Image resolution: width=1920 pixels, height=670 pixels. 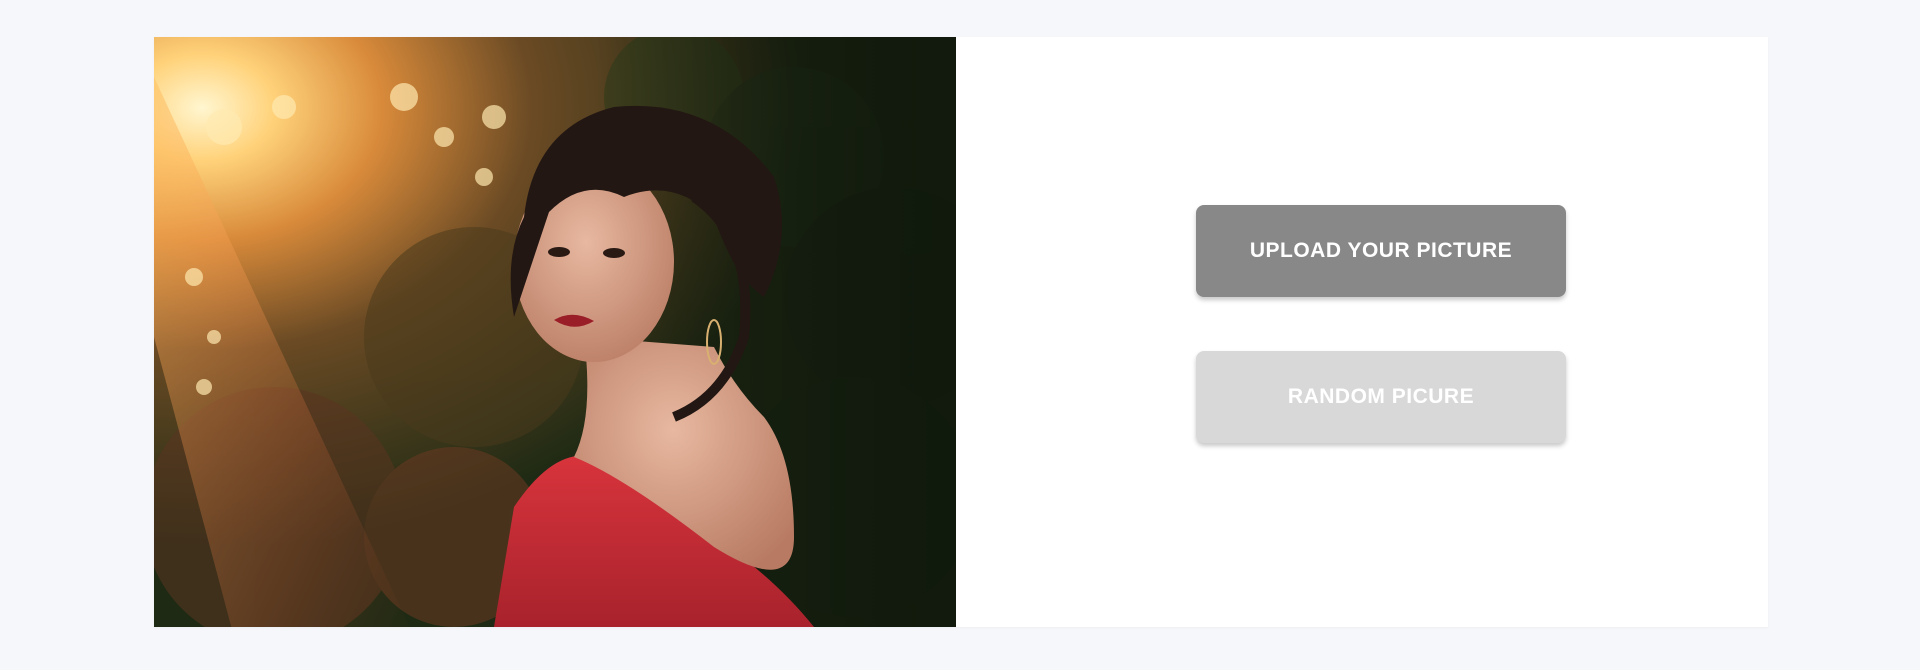 I want to click on random-picture-button: RANDOM PICURE, so click(x=1381, y=397).